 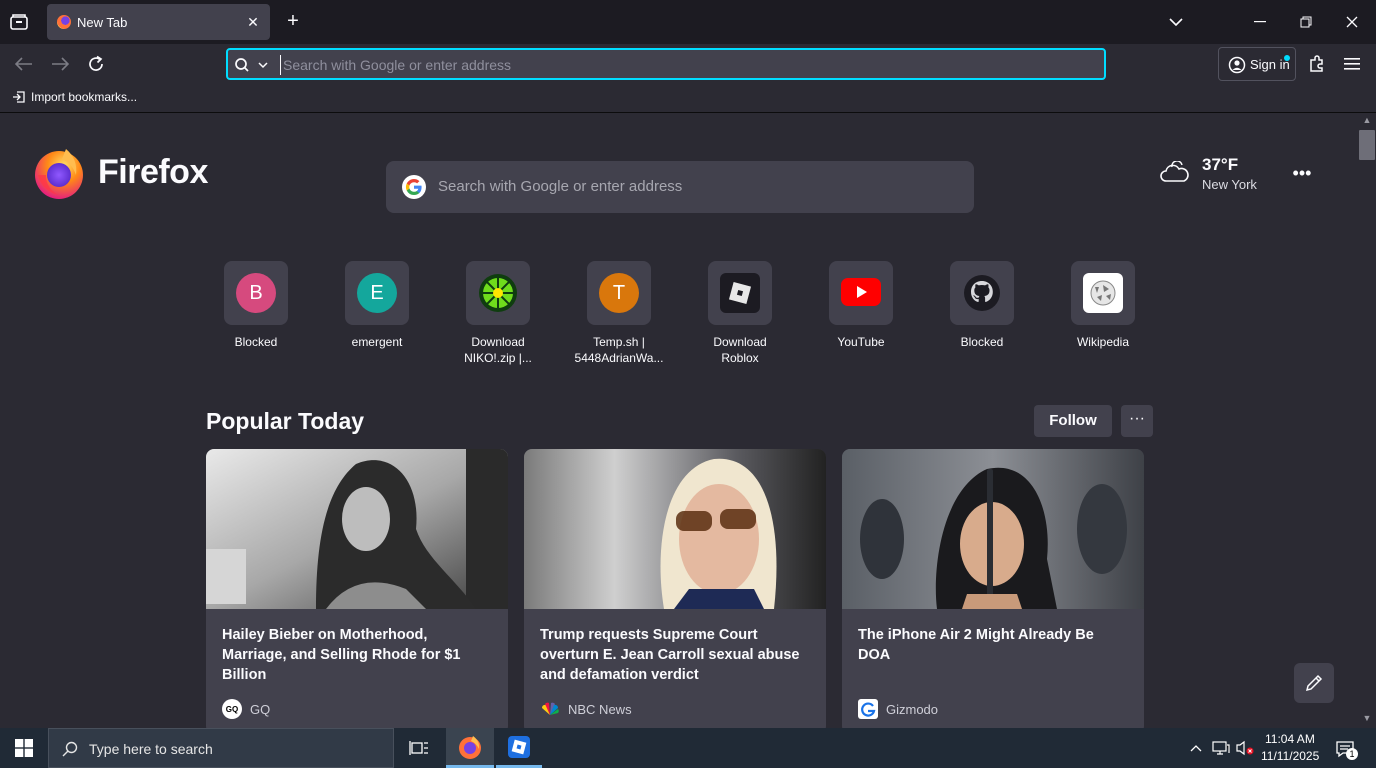 I want to click on weather-city: New York, so click(x=1229, y=184).